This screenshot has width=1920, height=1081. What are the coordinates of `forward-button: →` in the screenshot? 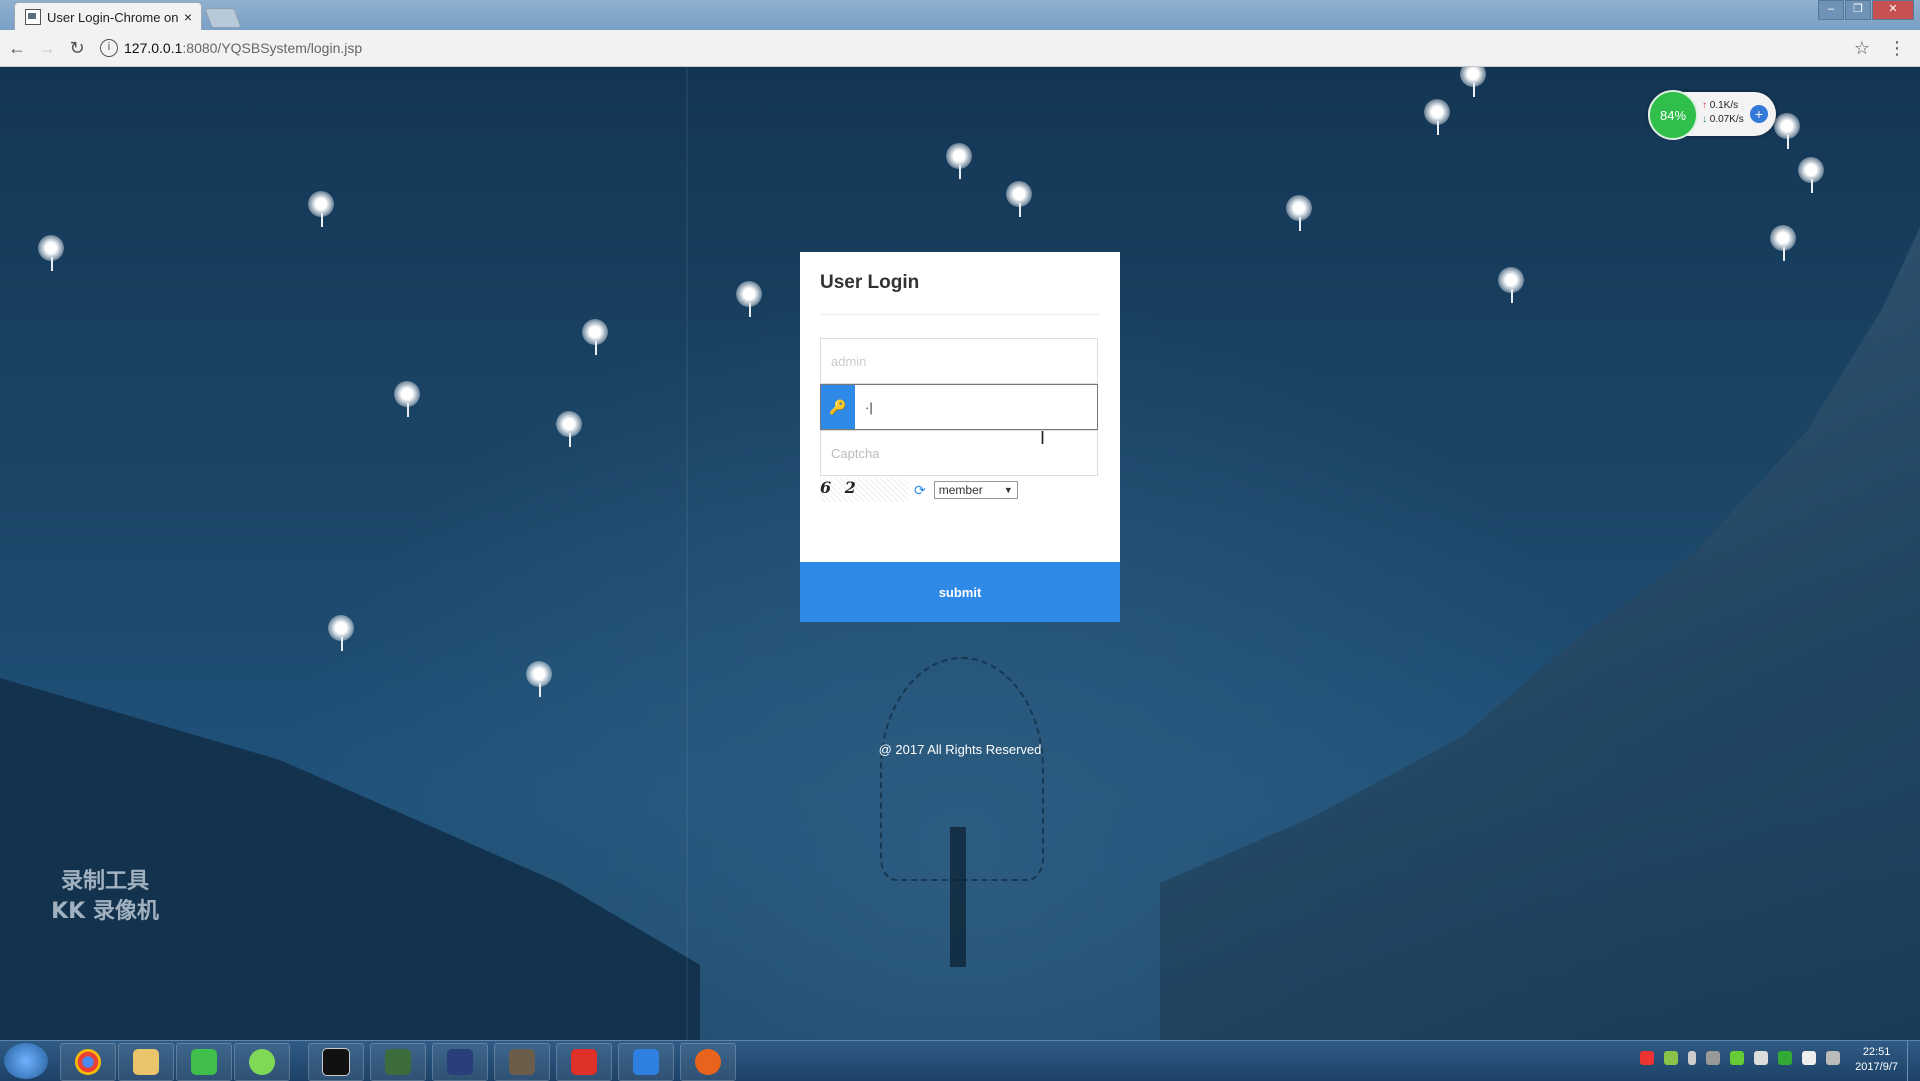 It's located at (47, 48).